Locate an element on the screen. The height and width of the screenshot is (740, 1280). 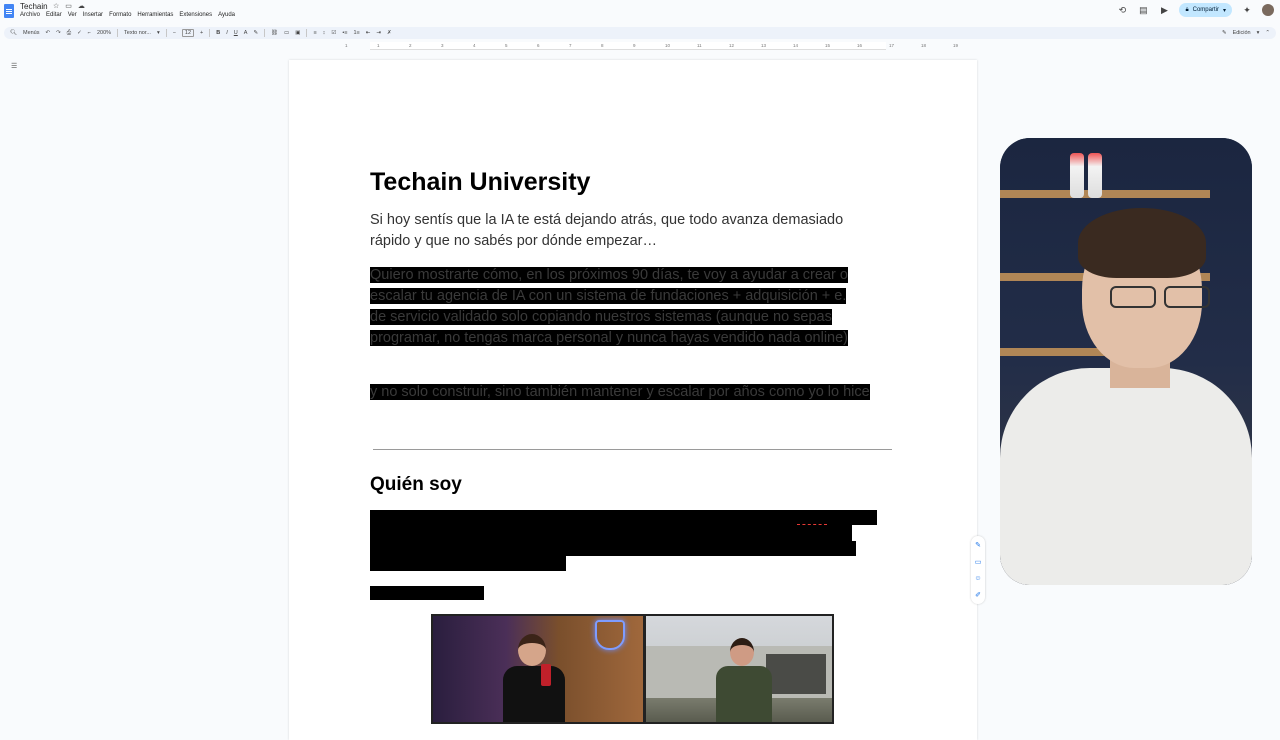
cloud-status-icon: ☁ is located at coordinates (81, 6).